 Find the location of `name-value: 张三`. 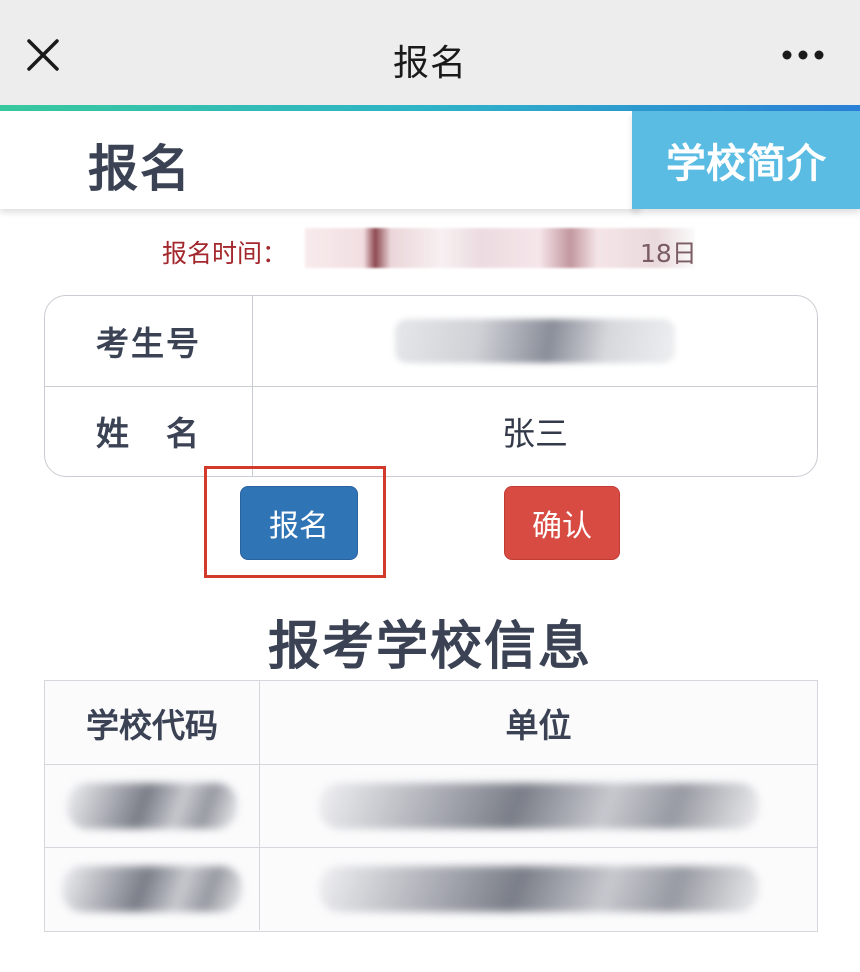

name-value: 张三 is located at coordinates (535, 433).